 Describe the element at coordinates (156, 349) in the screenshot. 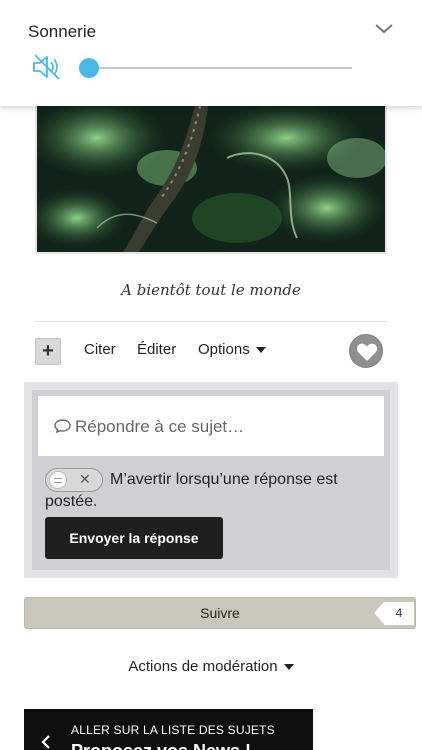

I see `edit-button: Éditer` at that location.